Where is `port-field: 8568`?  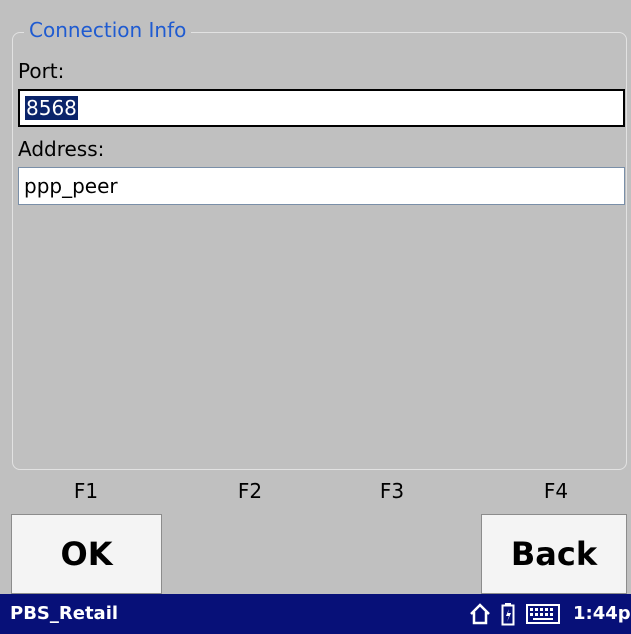 port-field: 8568 is located at coordinates (321, 108).